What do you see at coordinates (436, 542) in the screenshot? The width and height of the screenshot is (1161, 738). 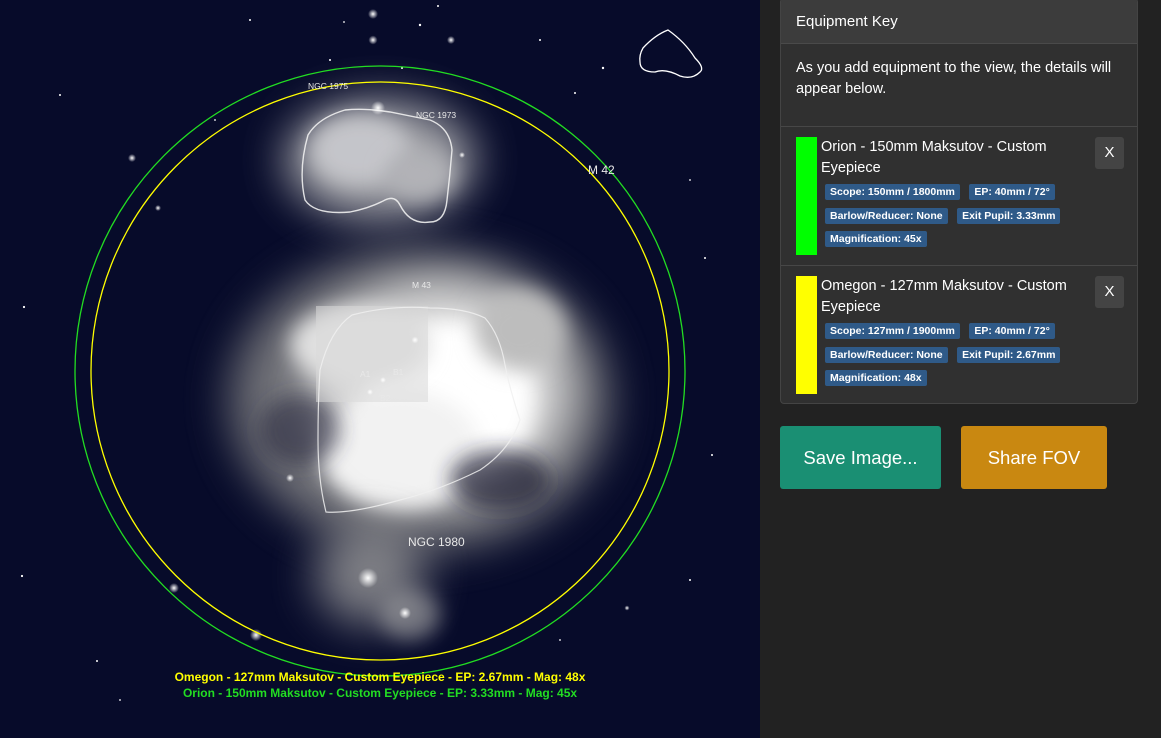 I see `label-ngc1980: NGC 1980` at bounding box center [436, 542].